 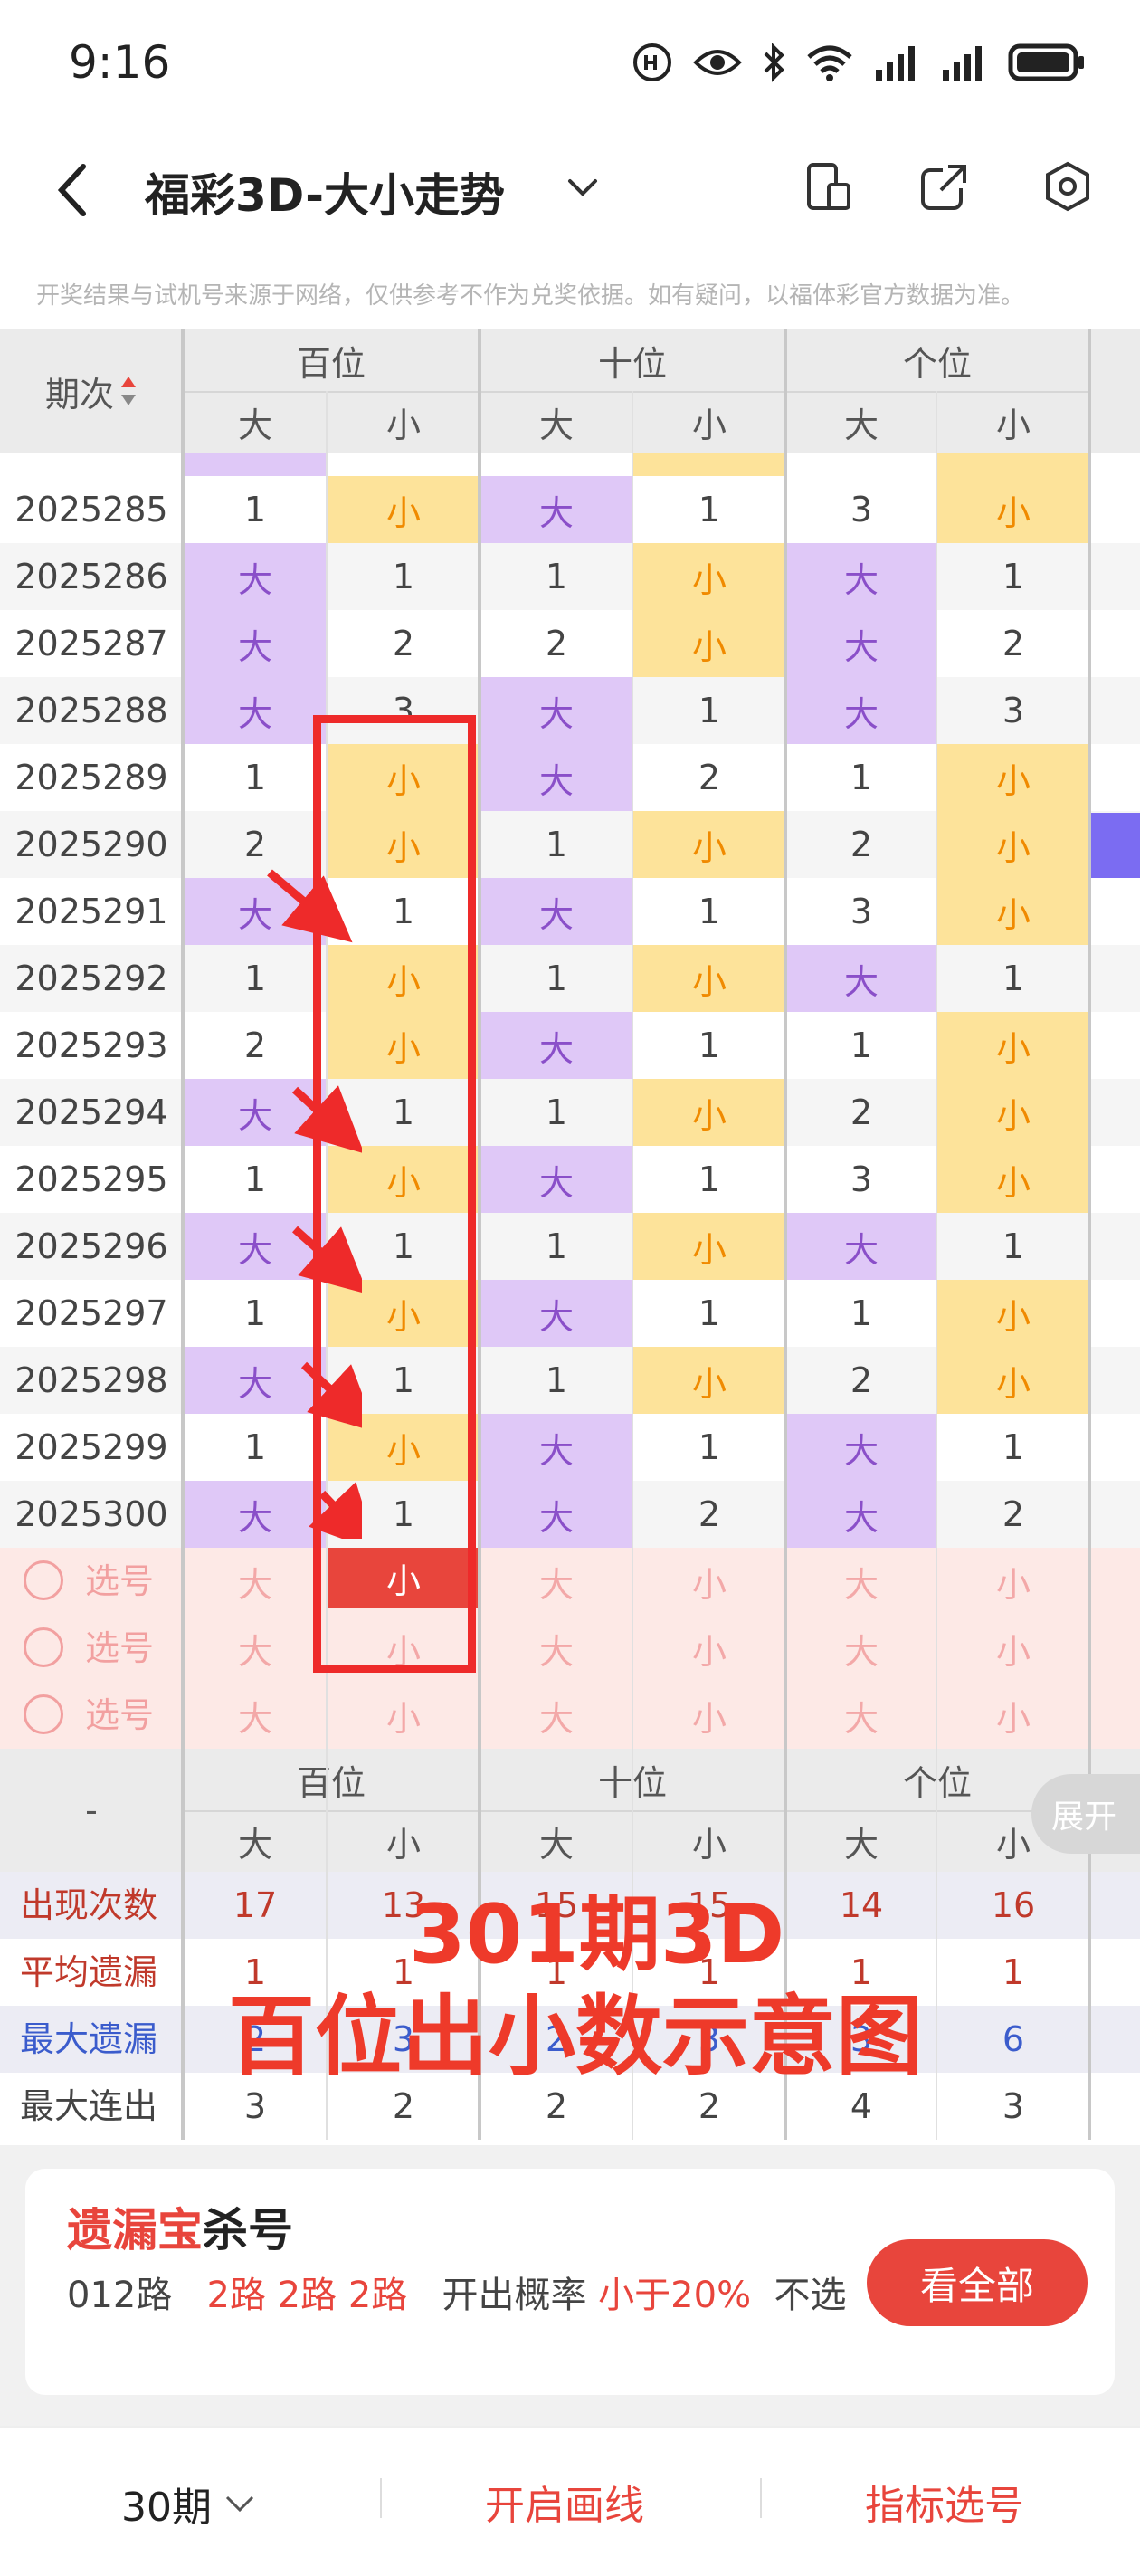 What do you see at coordinates (91, 1046) in the screenshot?
I see `period-cell: 2025293` at bounding box center [91, 1046].